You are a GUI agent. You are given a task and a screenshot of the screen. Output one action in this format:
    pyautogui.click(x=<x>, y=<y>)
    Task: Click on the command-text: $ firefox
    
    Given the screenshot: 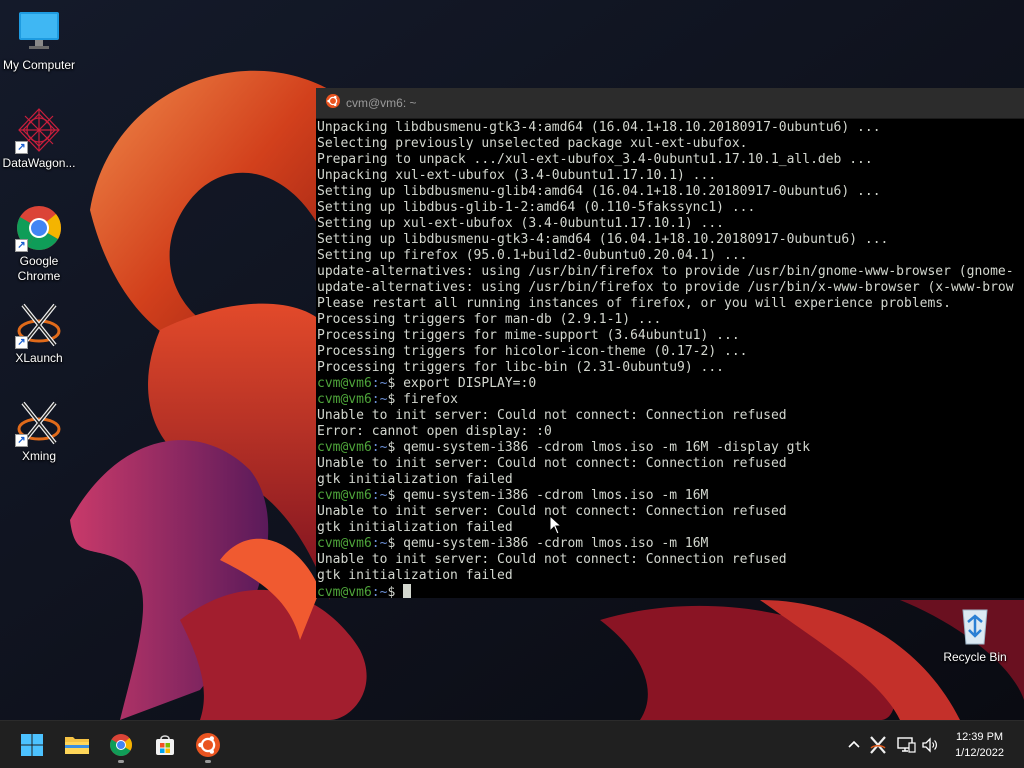 What is the action you would take?
    pyautogui.click(x=422, y=399)
    